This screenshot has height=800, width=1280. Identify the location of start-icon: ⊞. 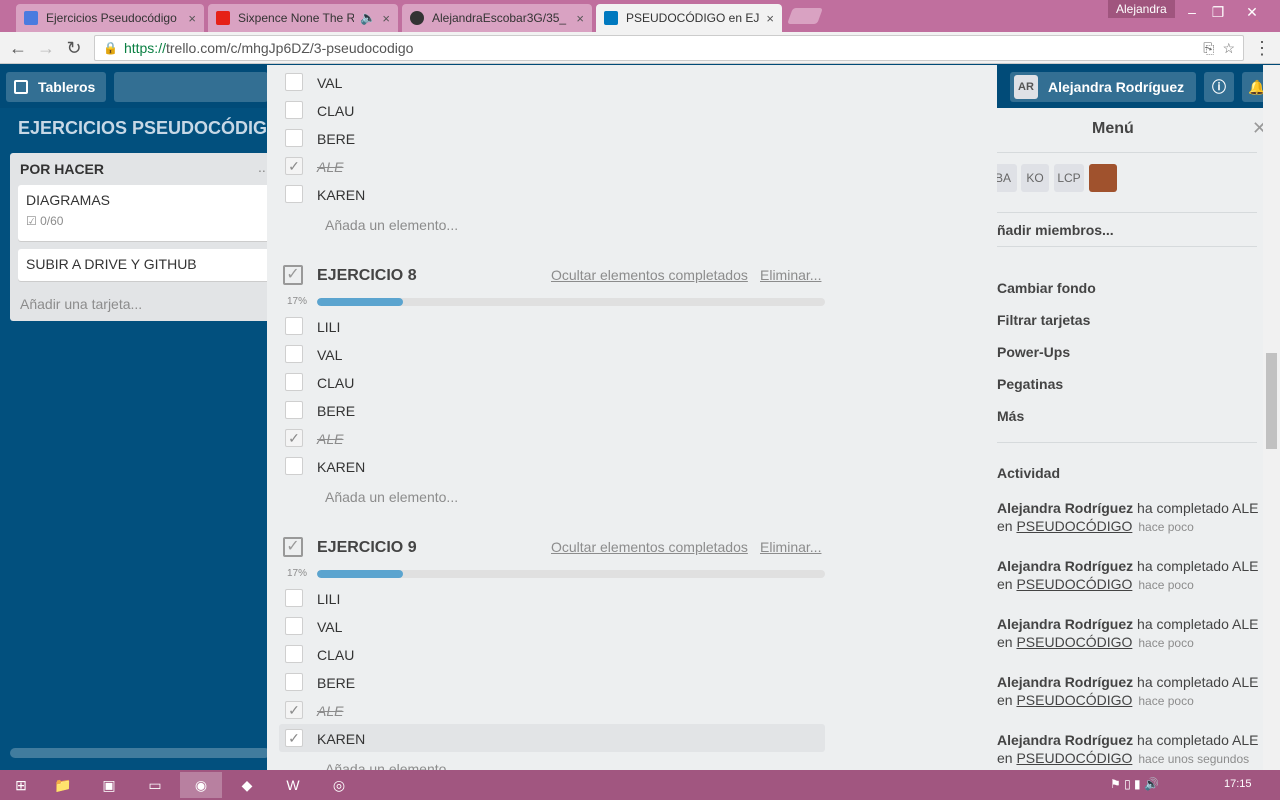
(21, 785).